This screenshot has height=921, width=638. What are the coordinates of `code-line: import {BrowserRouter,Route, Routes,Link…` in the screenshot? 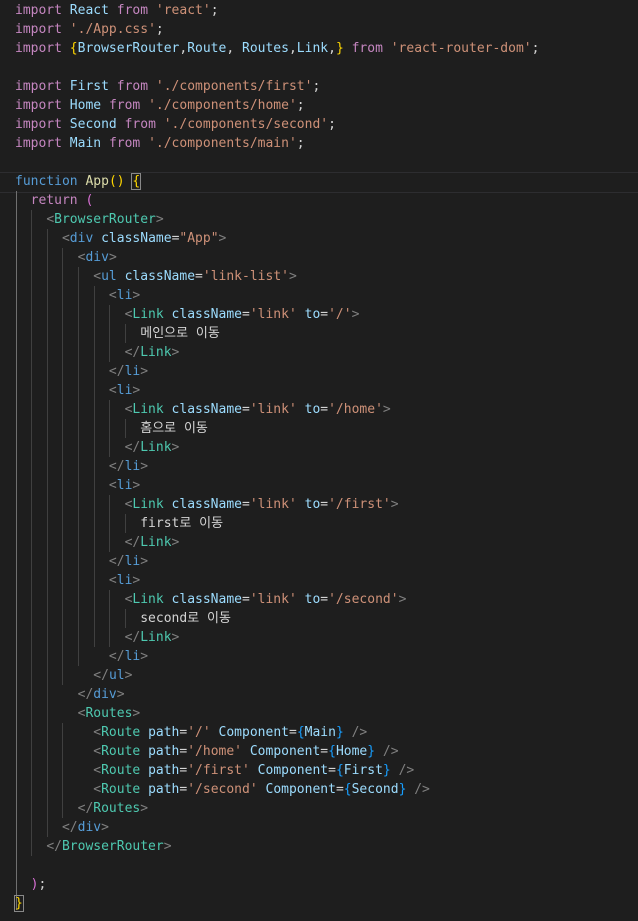 It's located at (326, 48).